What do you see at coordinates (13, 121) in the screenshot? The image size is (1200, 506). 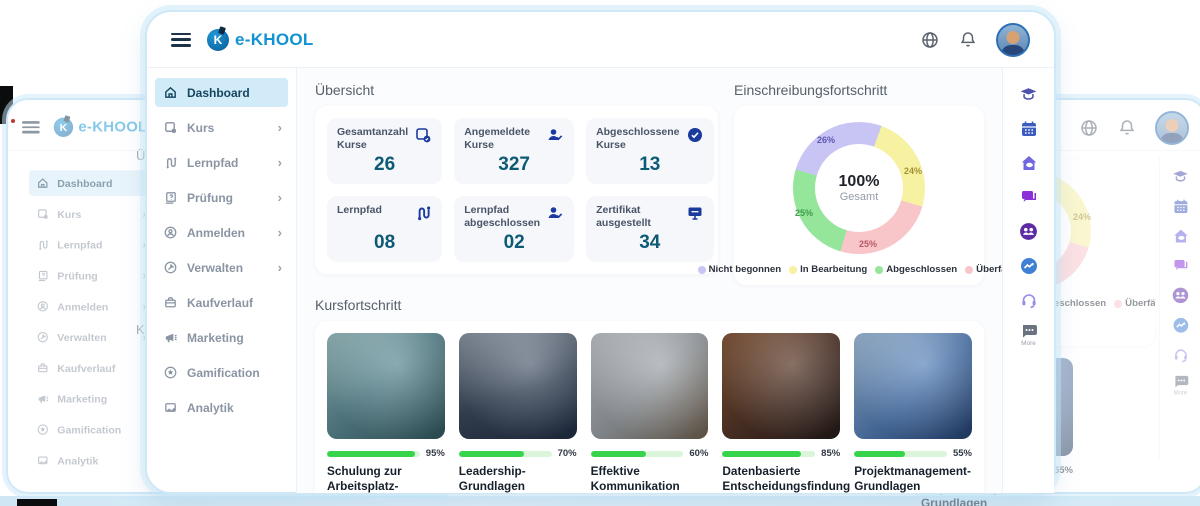 I see `backdrop-dot` at bounding box center [13, 121].